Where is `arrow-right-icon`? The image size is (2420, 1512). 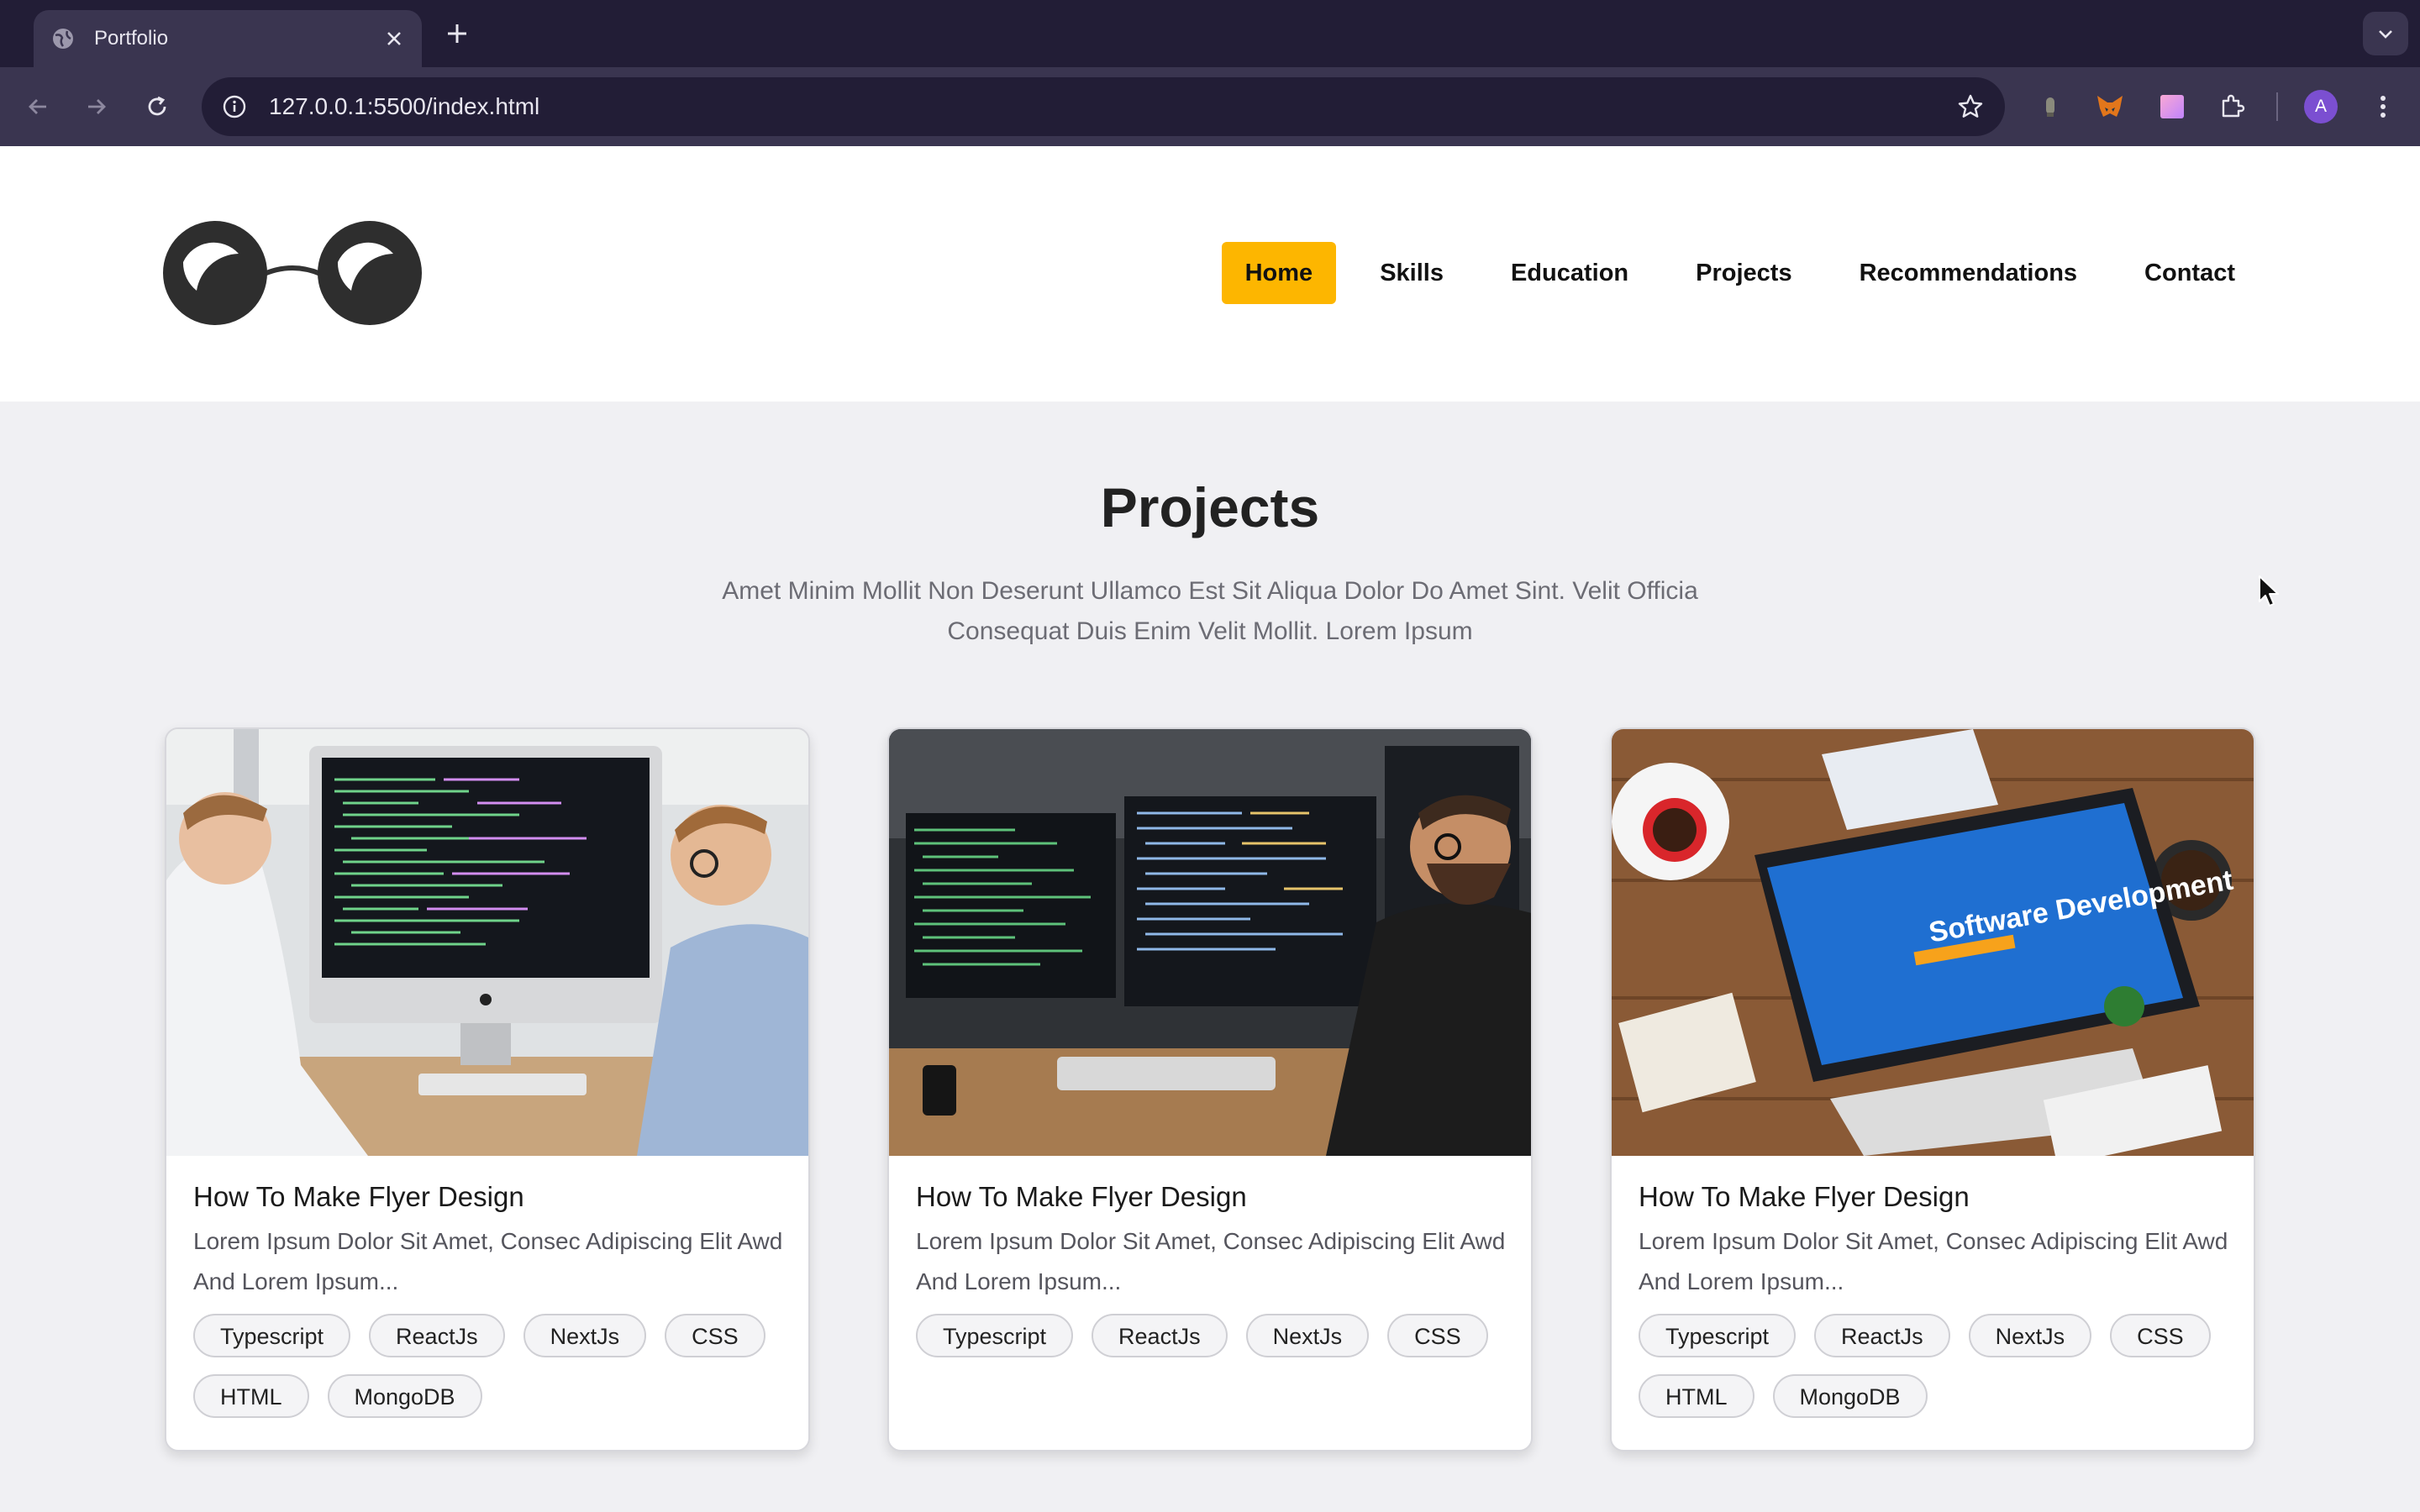
arrow-right-icon is located at coordinates (97, 106).